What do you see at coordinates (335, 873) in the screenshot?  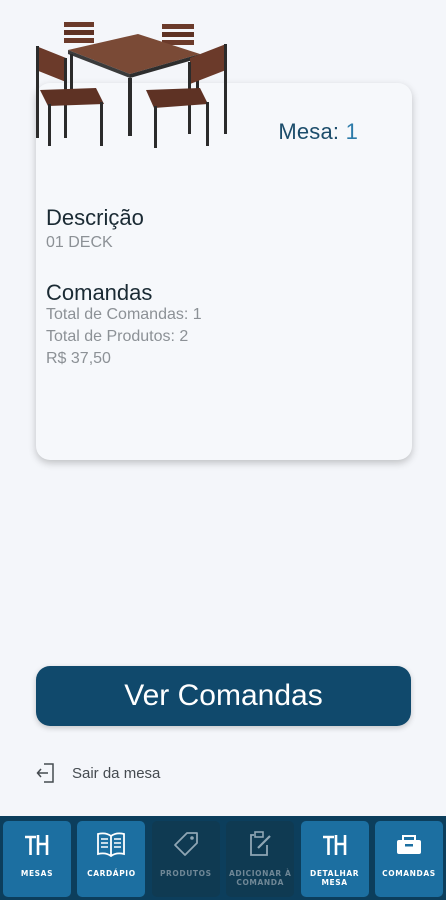 I see `nav-detalhar-label-line1: DETALHAR` at bounding box center [335, 873].